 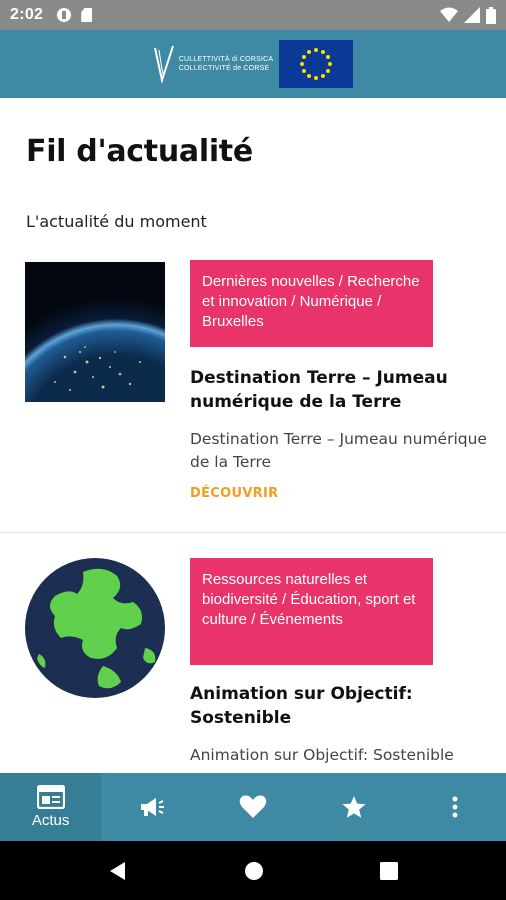 I want to click on article-title: Animation sur Objectif: Sostenible, so click(x=335, y=706).